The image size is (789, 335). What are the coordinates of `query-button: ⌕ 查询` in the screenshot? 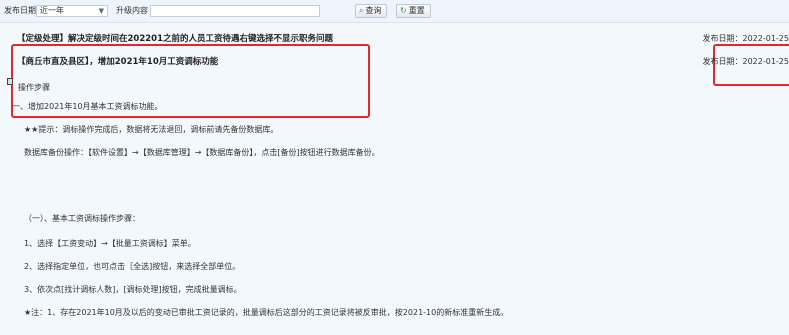 It's located at (371, 11).